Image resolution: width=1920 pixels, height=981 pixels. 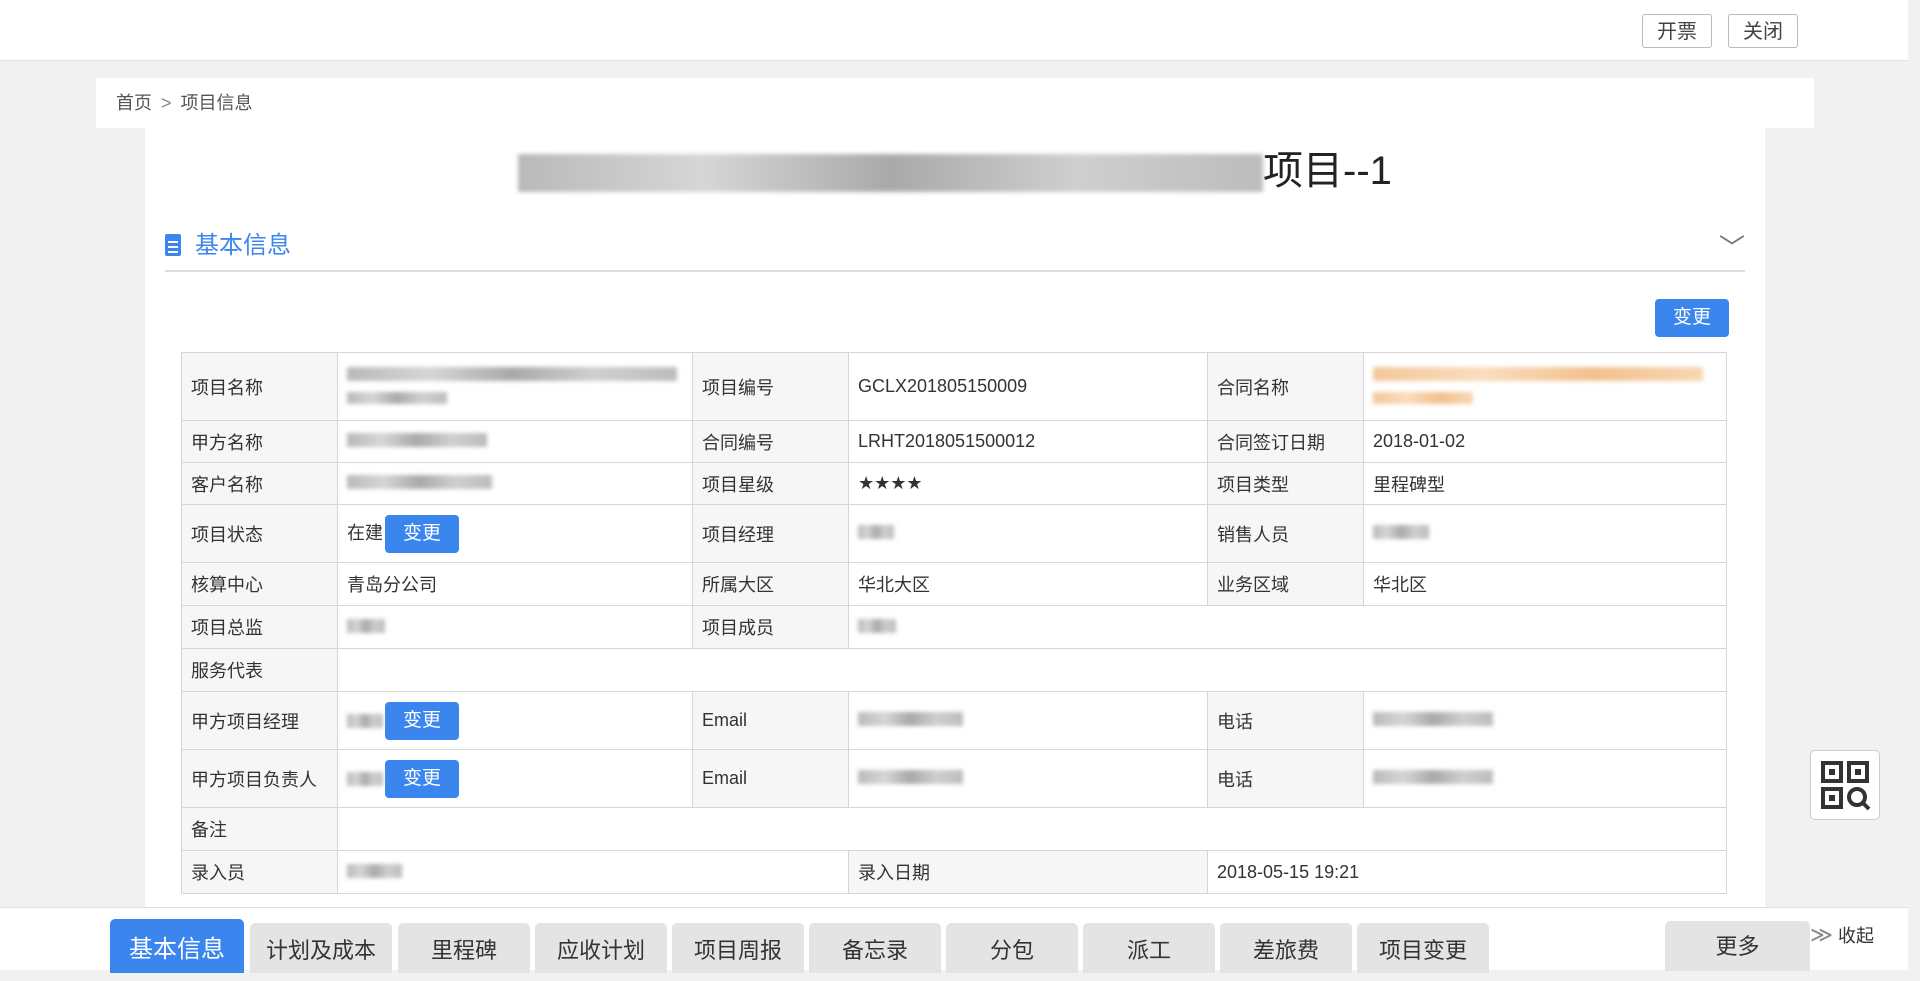 What do you see at coordinates (365, 532) in the screenshot?
I see `field-value: 在建` at bounding box center [365, 532].